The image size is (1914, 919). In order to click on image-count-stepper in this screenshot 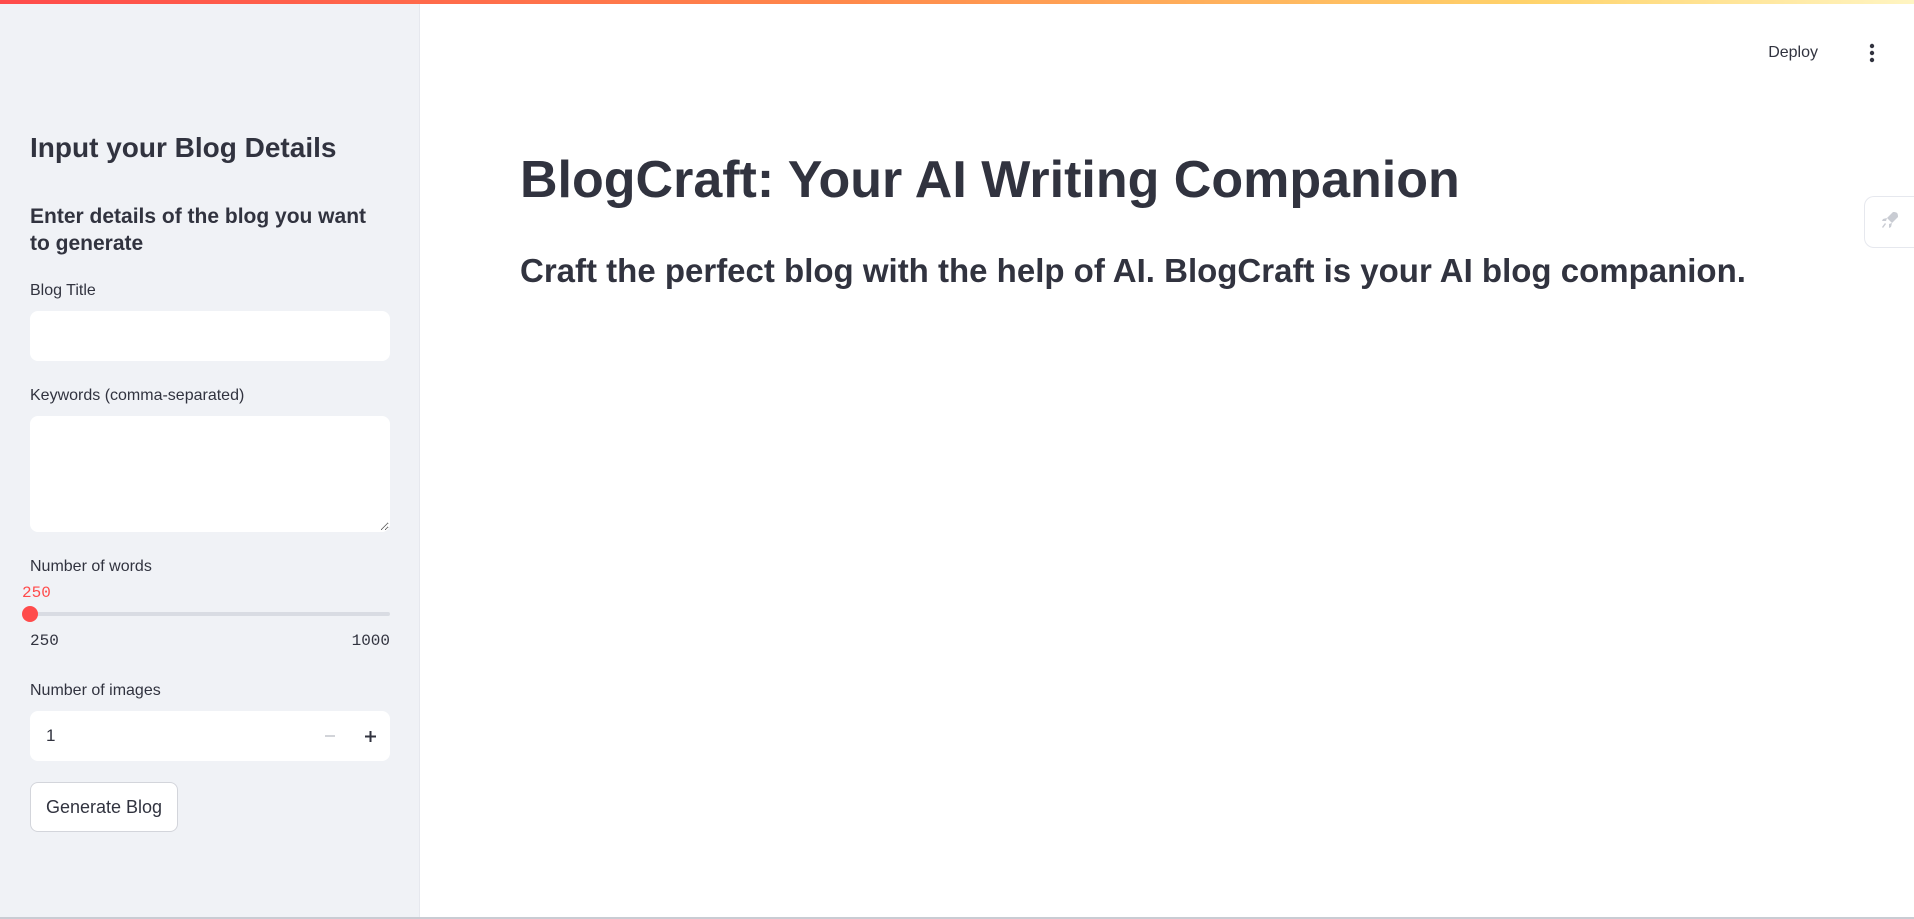, I will do `click(210, 736)`.